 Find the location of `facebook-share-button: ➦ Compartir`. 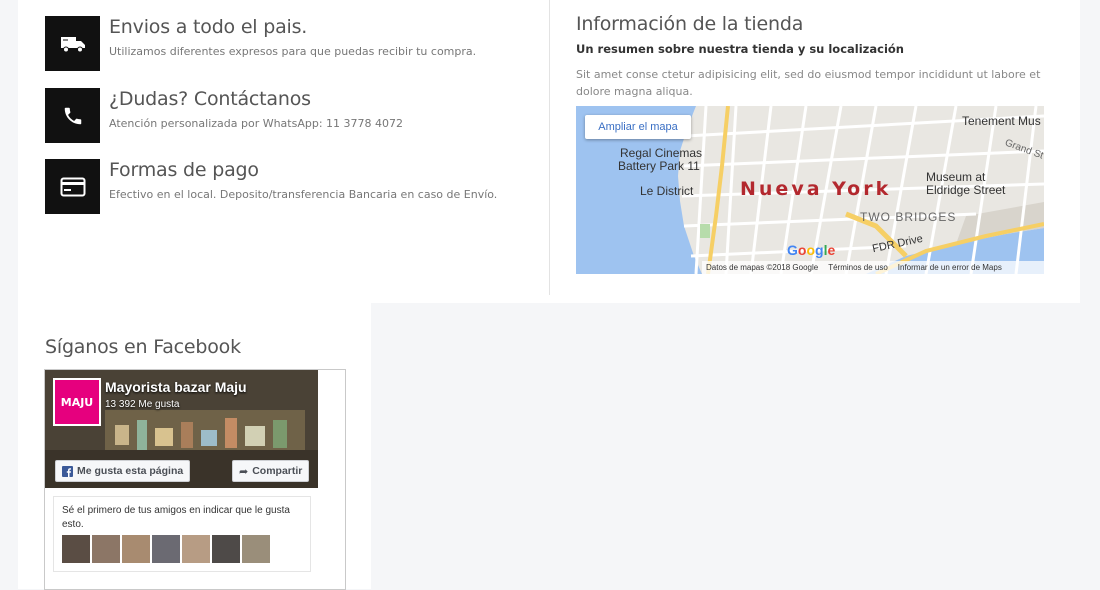

facebook-share-button: ➦ Compartir is located at coordinates (271, 471).